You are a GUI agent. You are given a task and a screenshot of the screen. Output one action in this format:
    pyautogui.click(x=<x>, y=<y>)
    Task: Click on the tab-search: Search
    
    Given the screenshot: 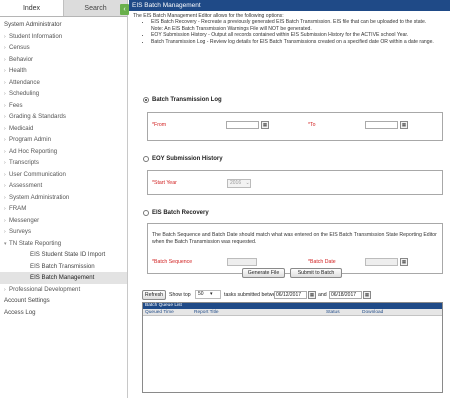 What is the action you would take?
    pyautogui.click(x=95, y=8)
    